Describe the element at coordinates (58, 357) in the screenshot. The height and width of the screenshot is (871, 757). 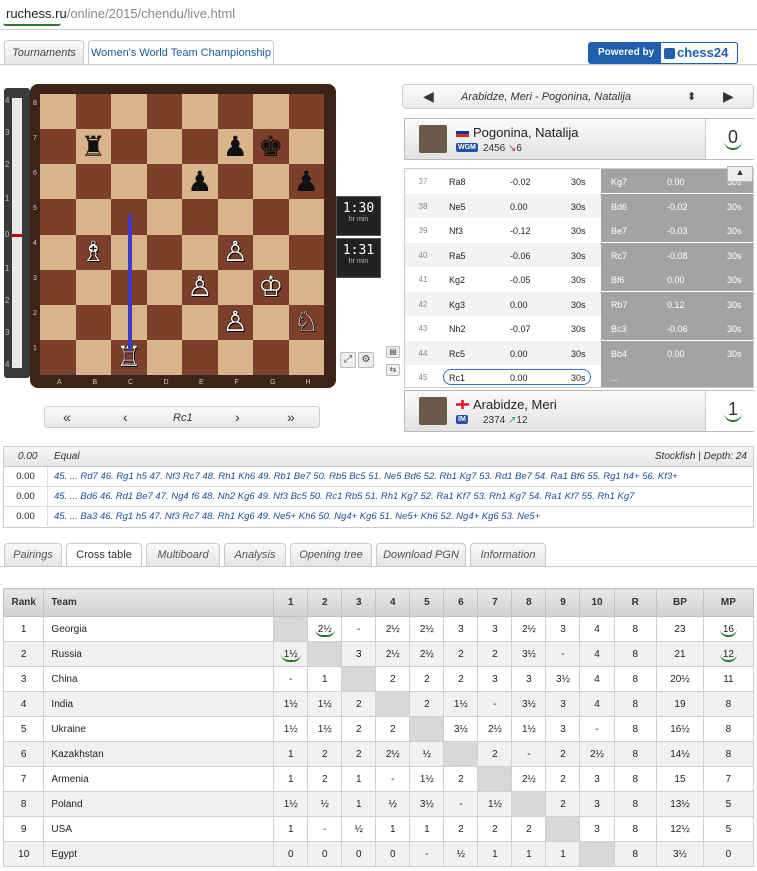
I see `board-square-a1` at that location.